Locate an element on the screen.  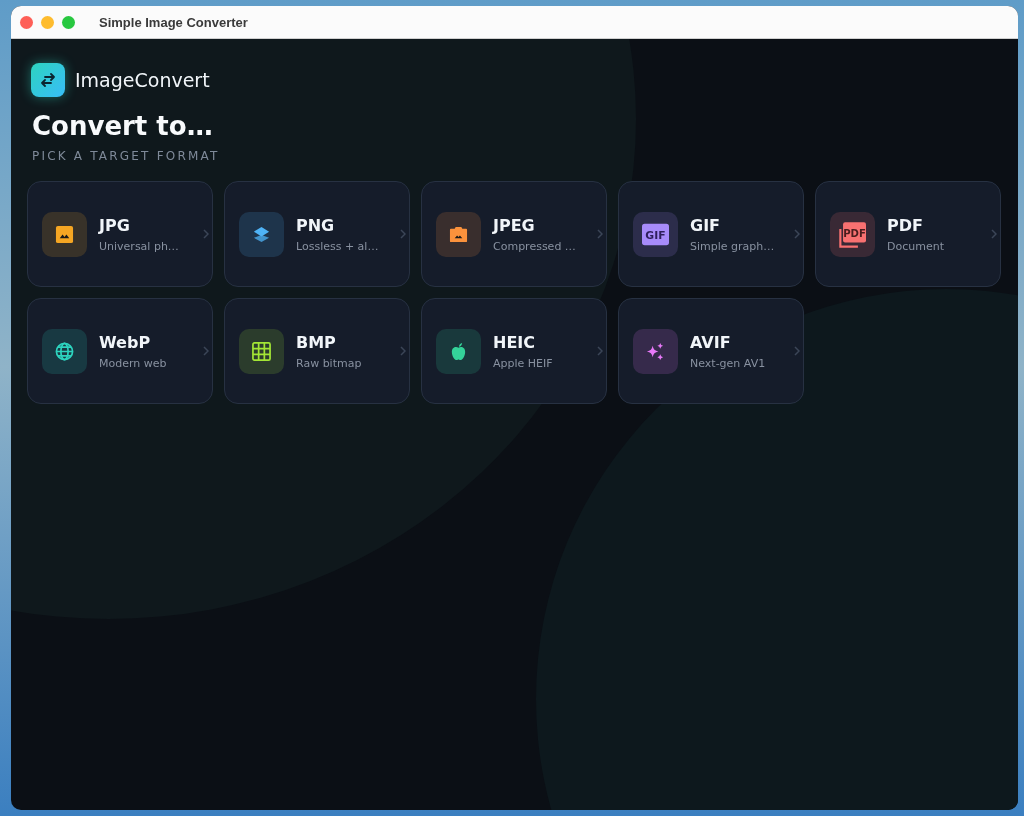
format-card: PDF PDF Document is located at coordinates (908, 234).